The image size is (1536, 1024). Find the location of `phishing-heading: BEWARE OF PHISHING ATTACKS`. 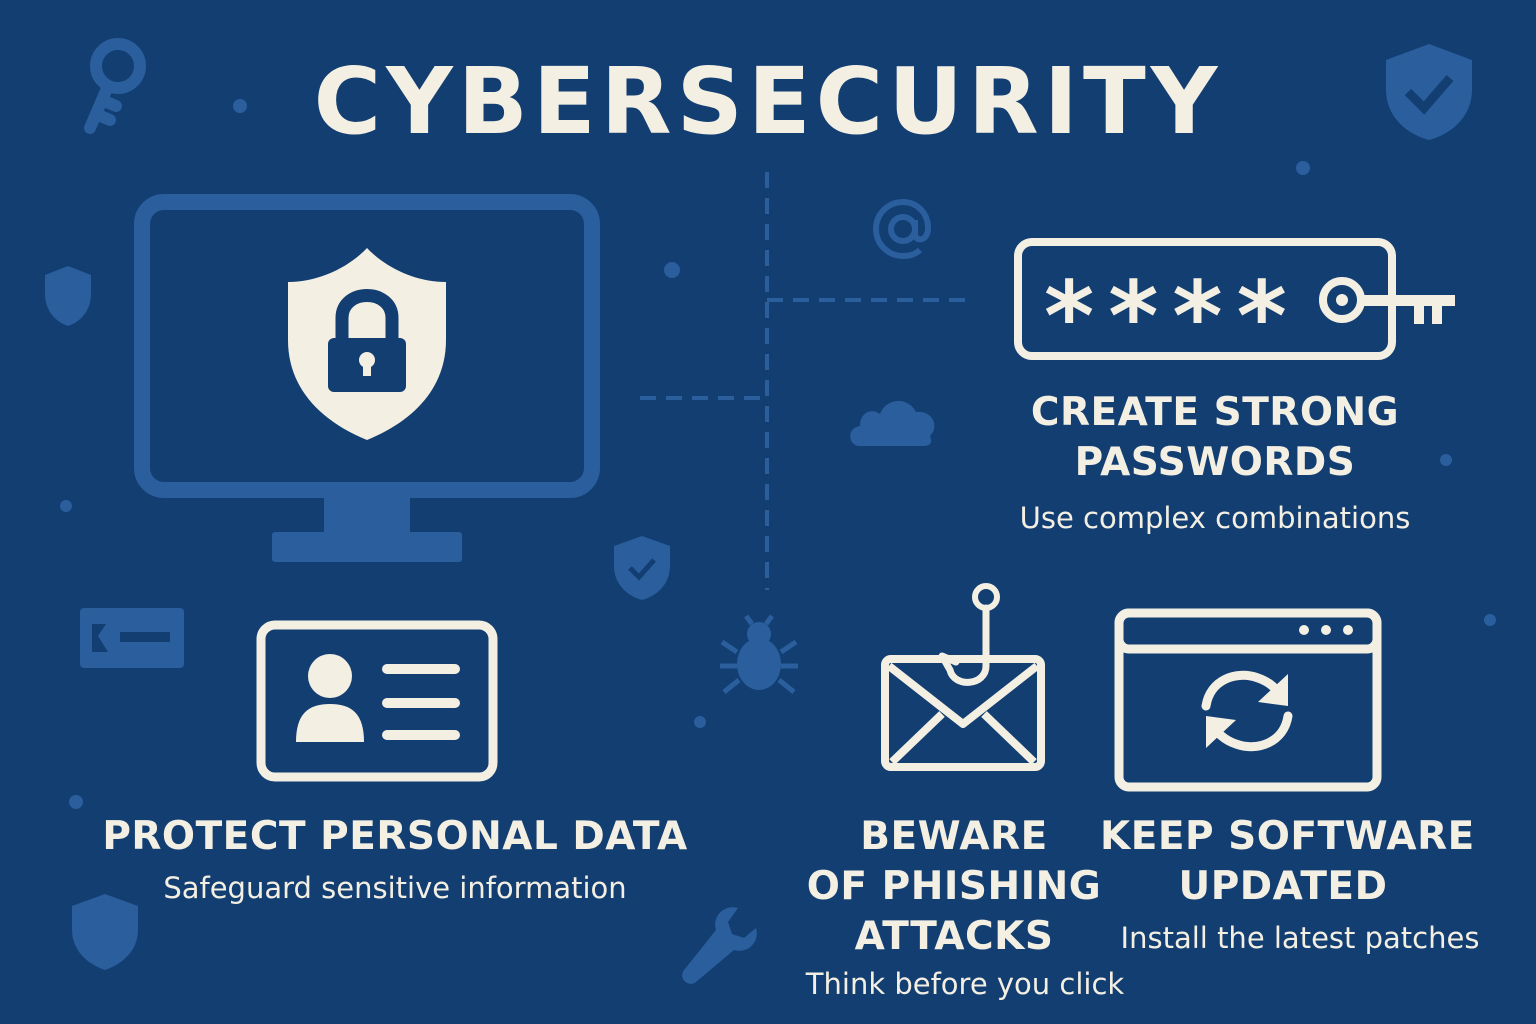

phishing-heading: BEWARE OF PHISHING ATTACKS is located at coordinates (954, 887).